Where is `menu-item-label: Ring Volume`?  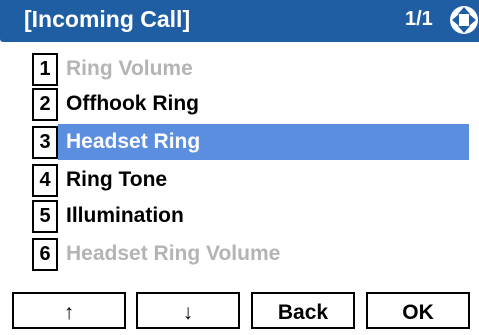
menu-item-label: Ring Volume is located at coordinates (129, 68).